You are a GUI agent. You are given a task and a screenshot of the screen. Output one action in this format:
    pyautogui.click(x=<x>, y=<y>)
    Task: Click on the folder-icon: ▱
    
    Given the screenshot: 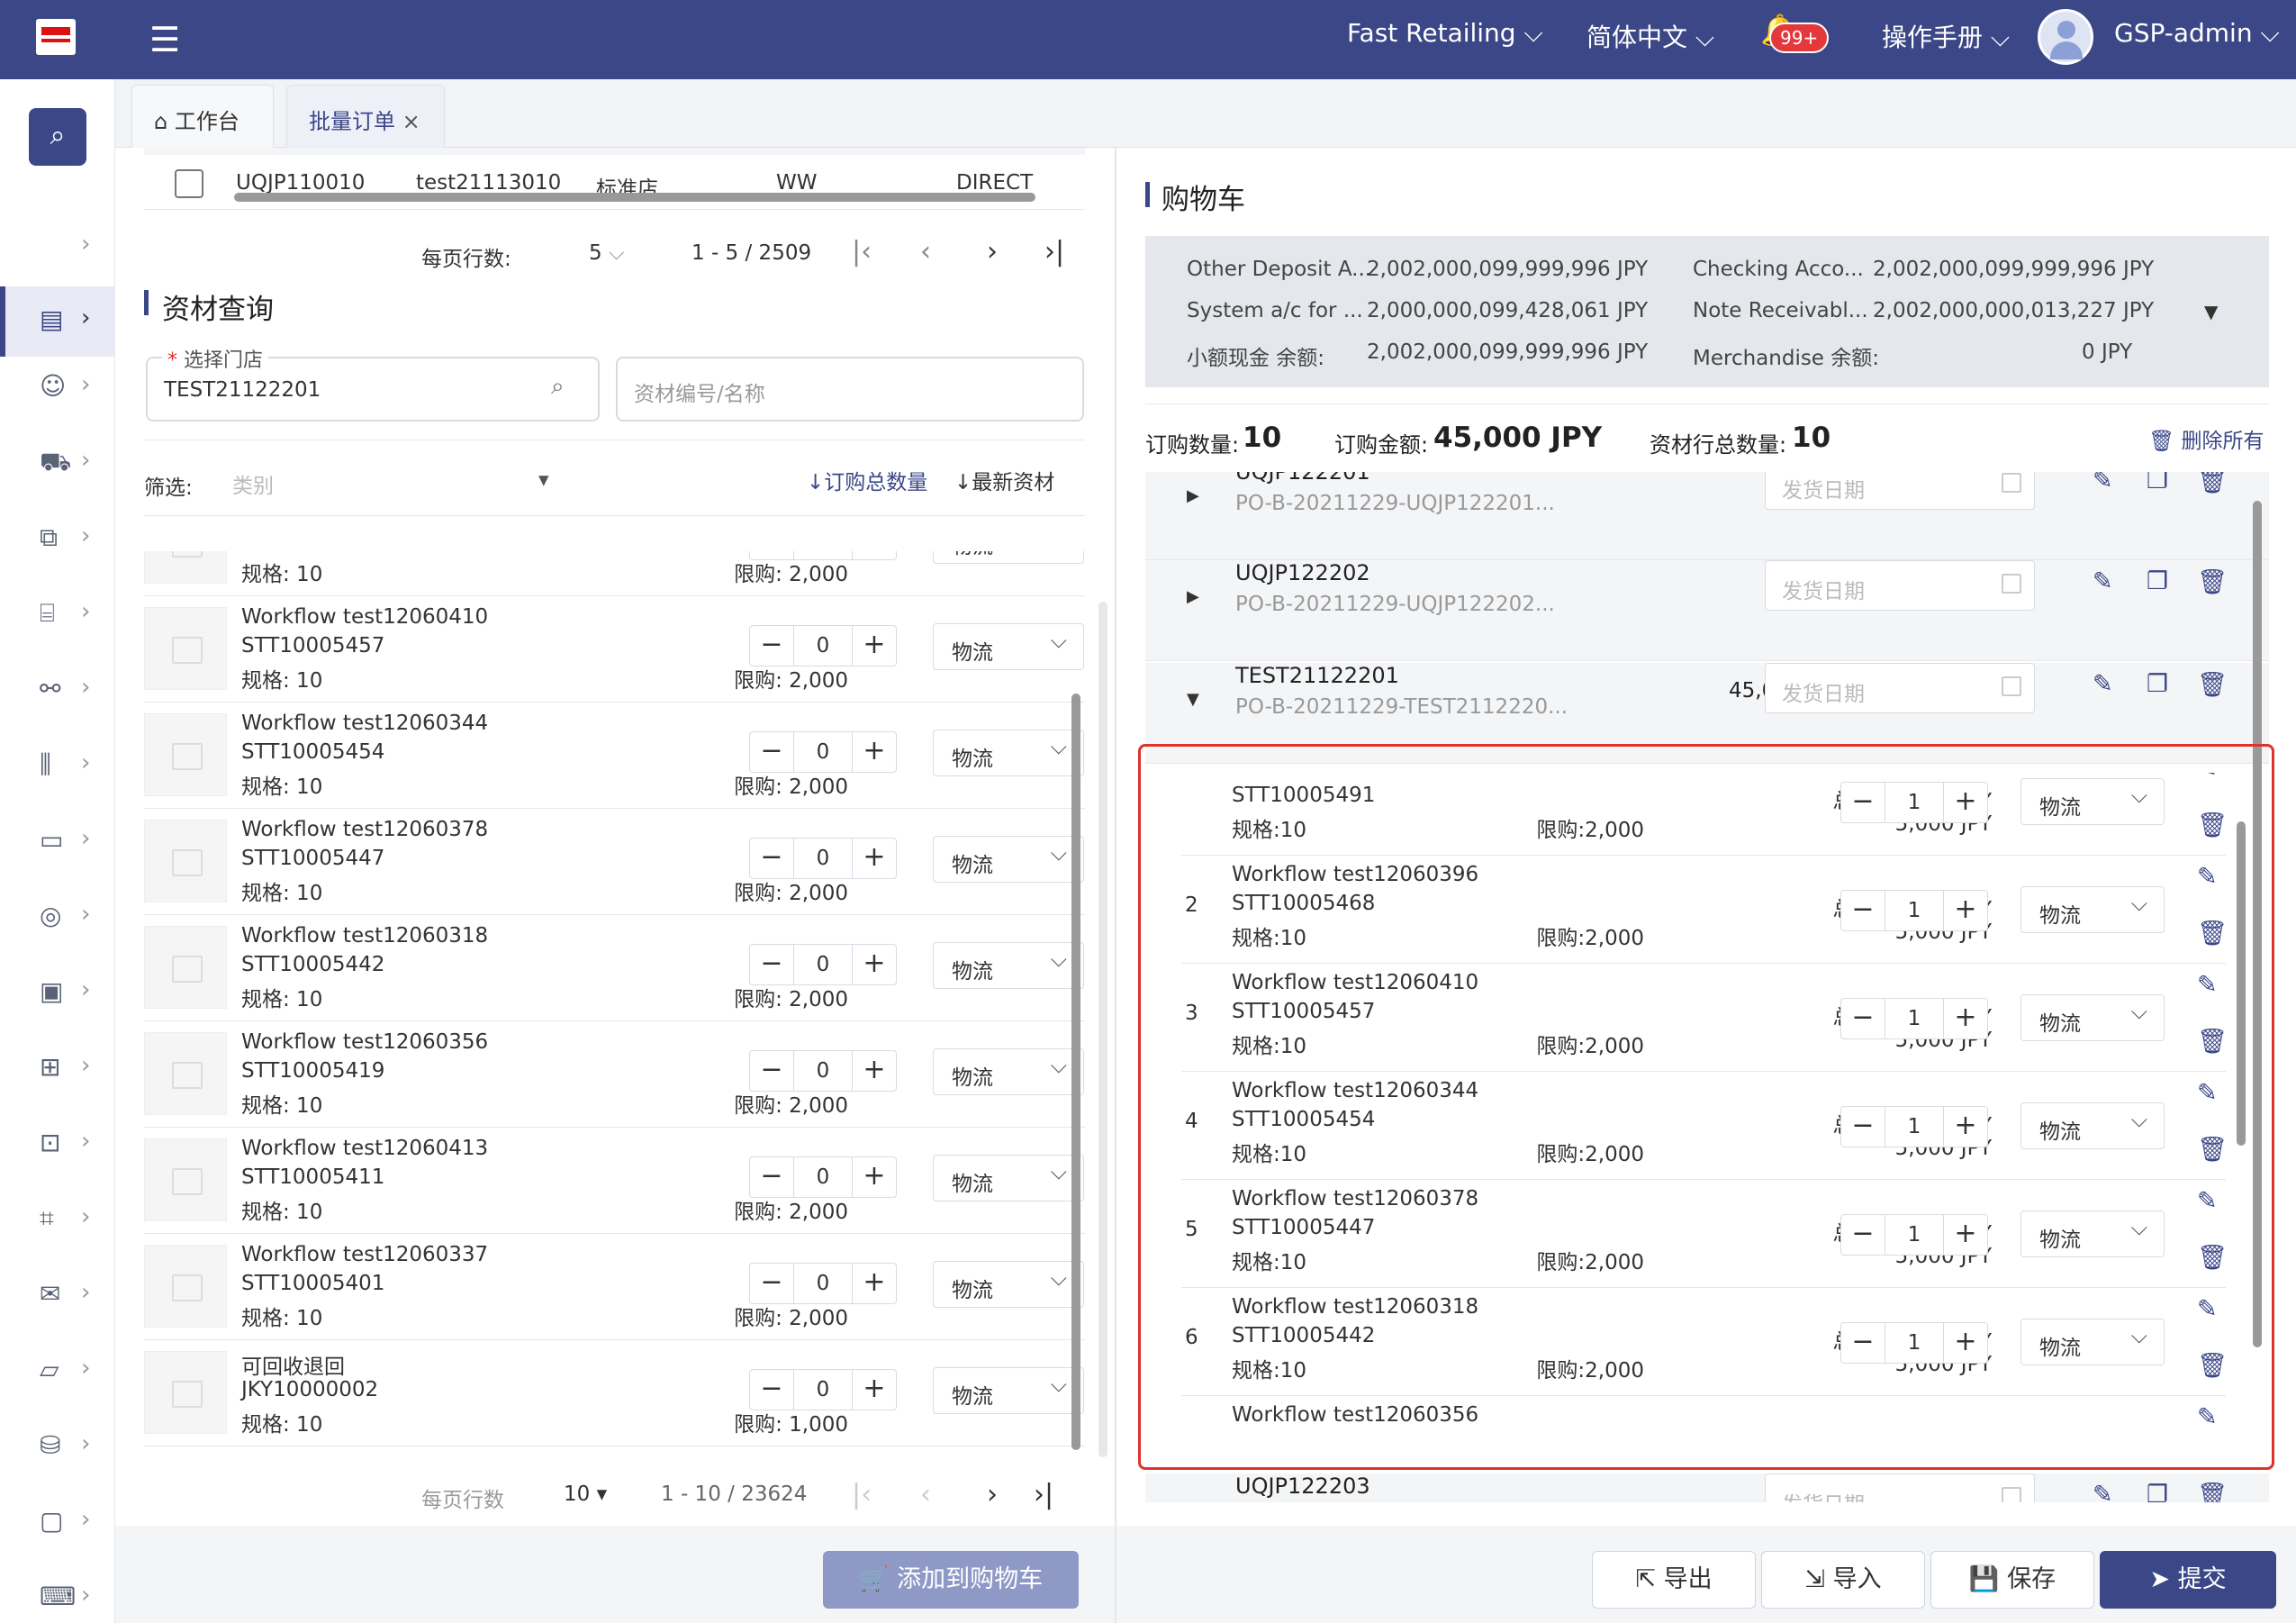 What is the action you would take?
    pyautogui.click(x=49, y=1369)
    